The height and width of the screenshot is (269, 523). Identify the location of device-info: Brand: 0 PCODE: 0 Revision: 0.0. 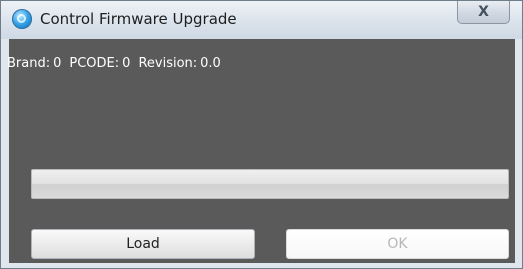
(115, 63).